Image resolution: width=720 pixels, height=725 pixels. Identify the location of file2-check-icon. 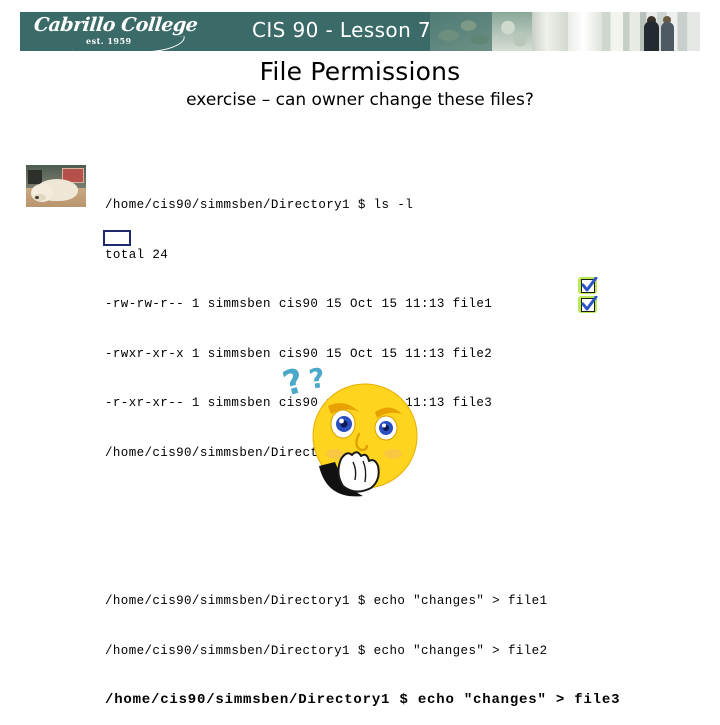
(588, 304).